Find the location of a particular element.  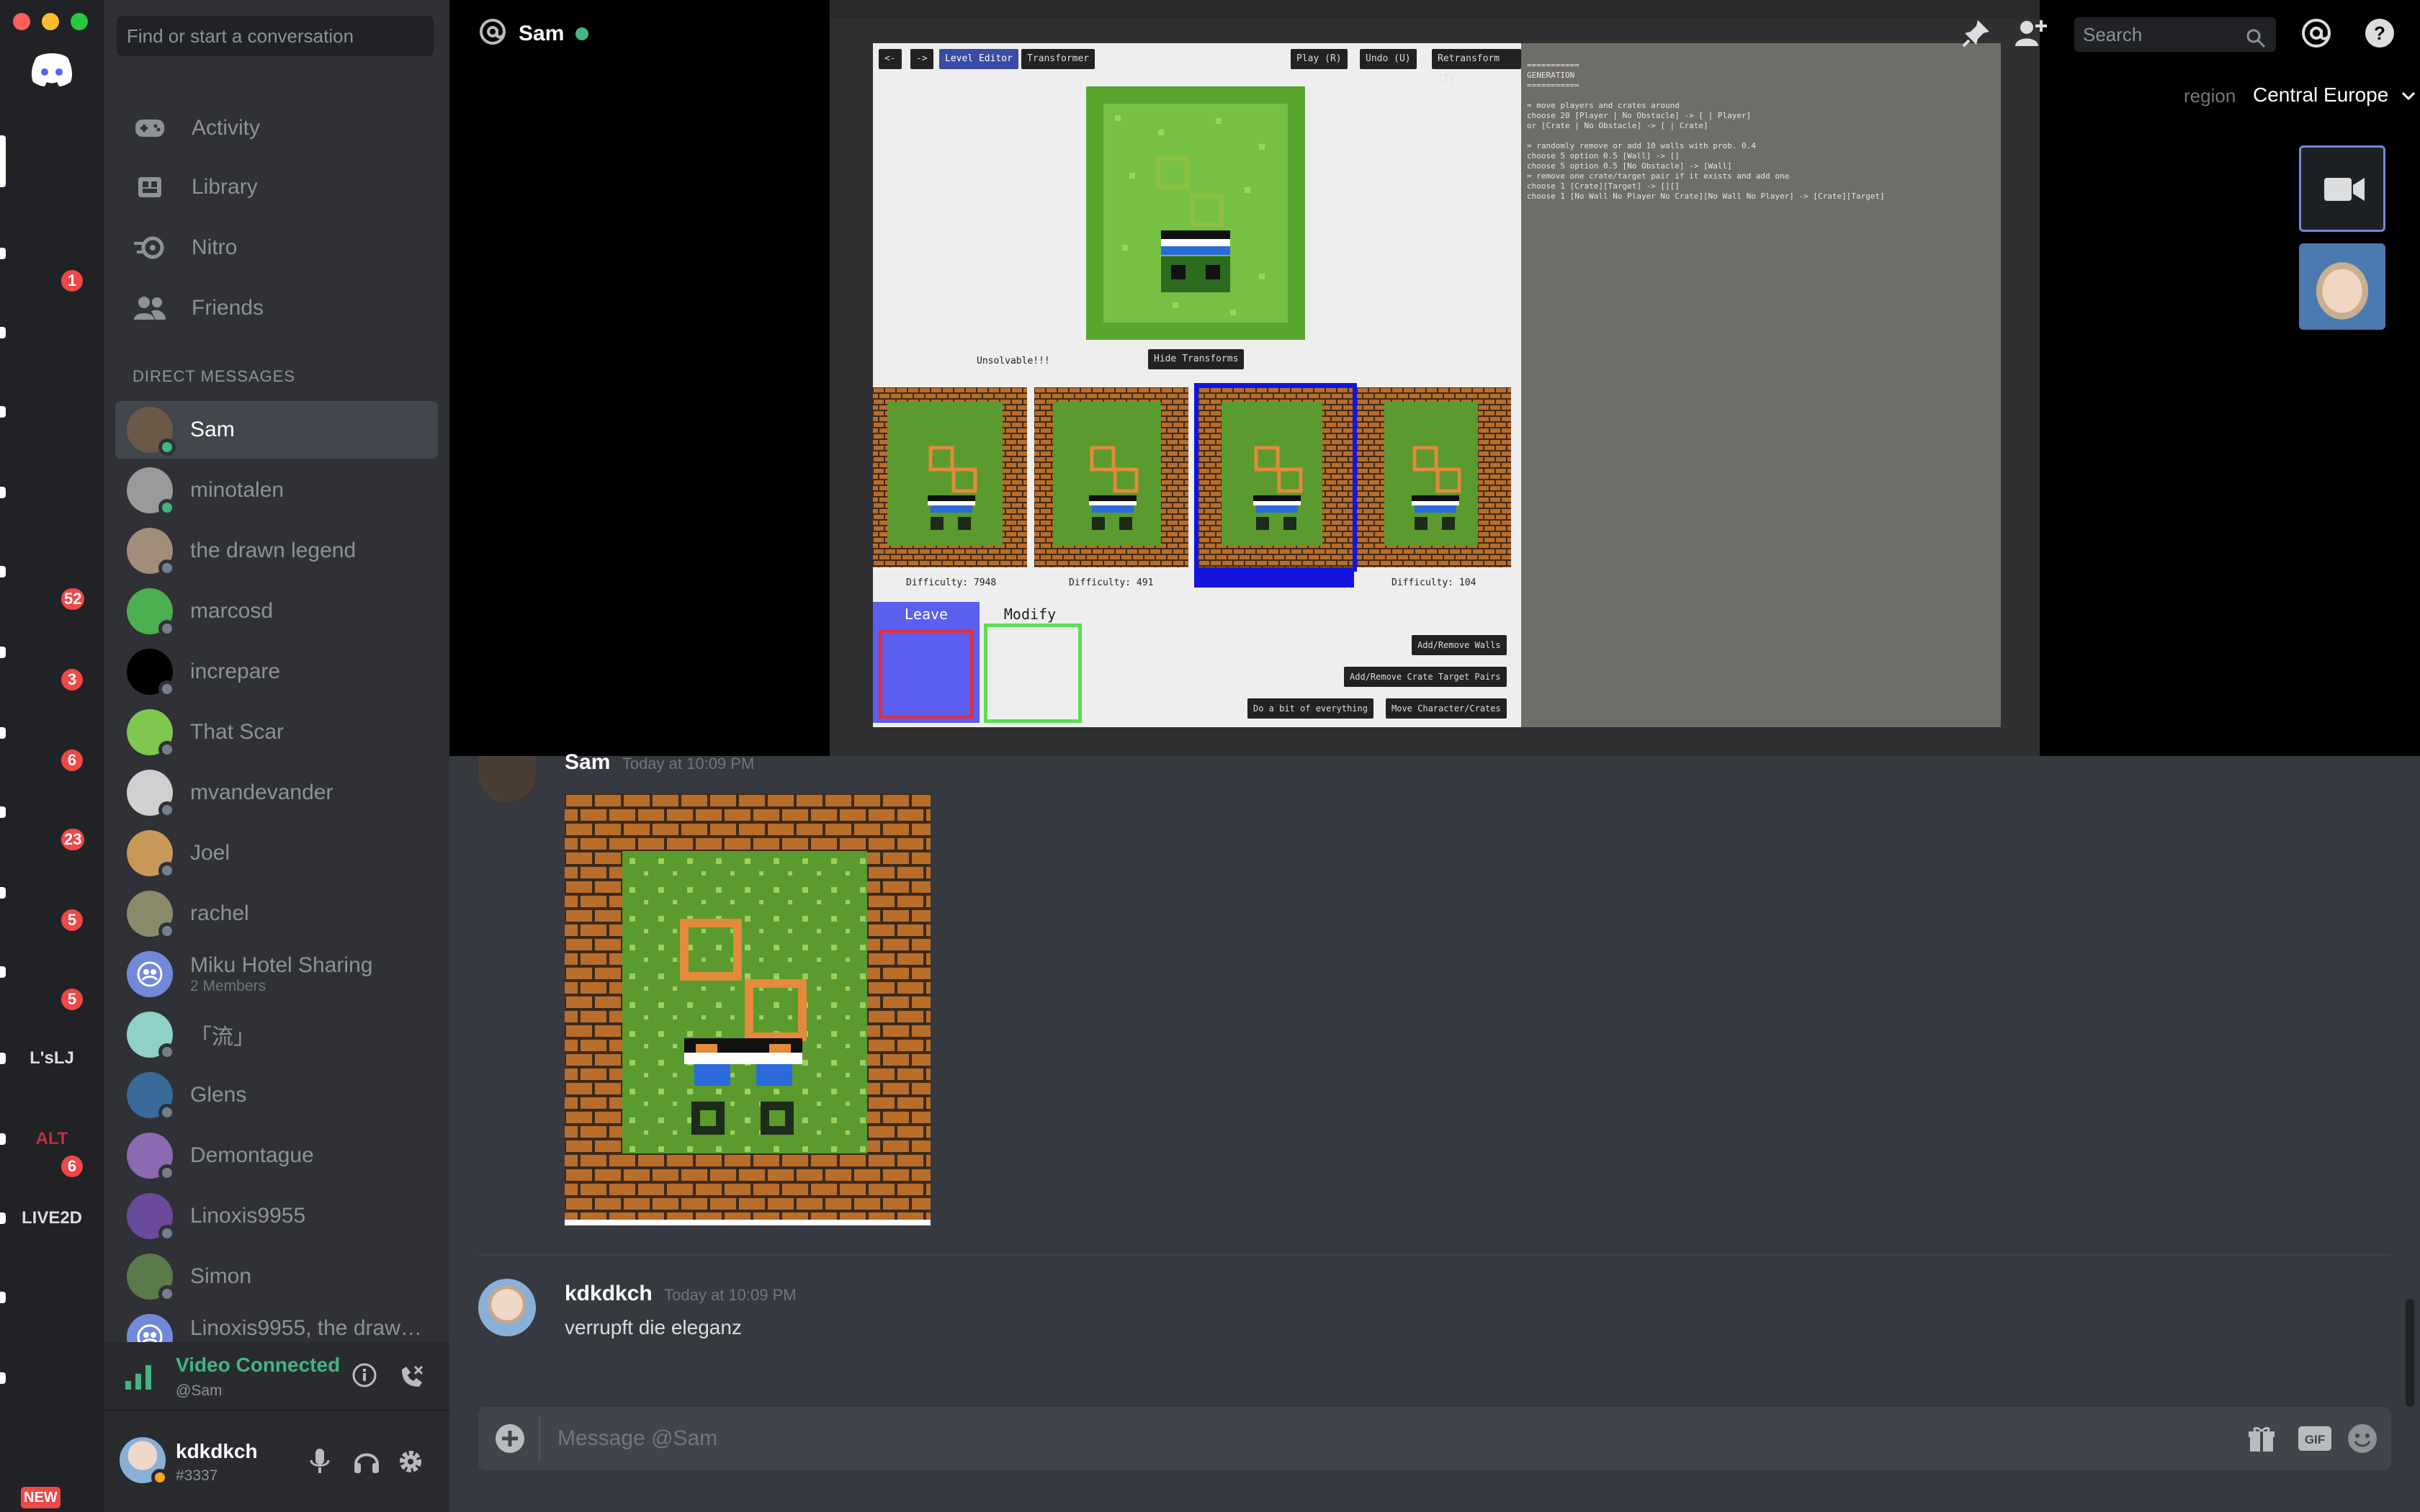

dm-item: Linoxis9955 is located at coordinates (276, 1216).